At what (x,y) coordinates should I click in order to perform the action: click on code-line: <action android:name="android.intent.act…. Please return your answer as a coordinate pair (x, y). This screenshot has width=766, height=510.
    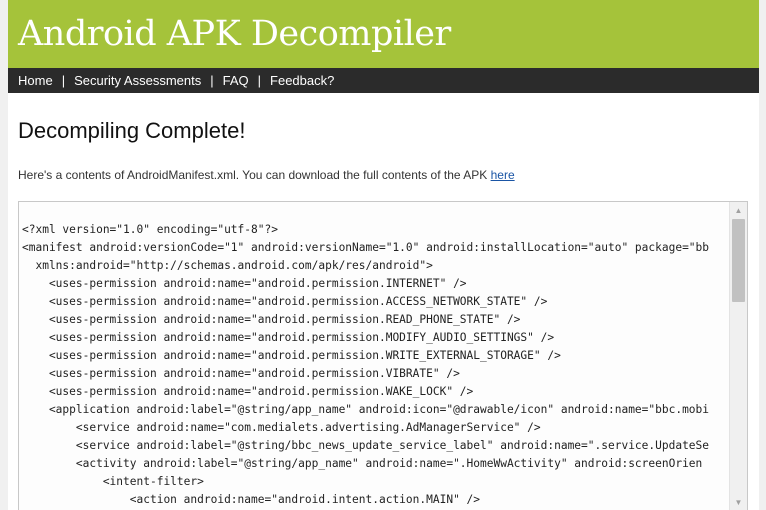
    Looking at the image, I should click on (251, 499).